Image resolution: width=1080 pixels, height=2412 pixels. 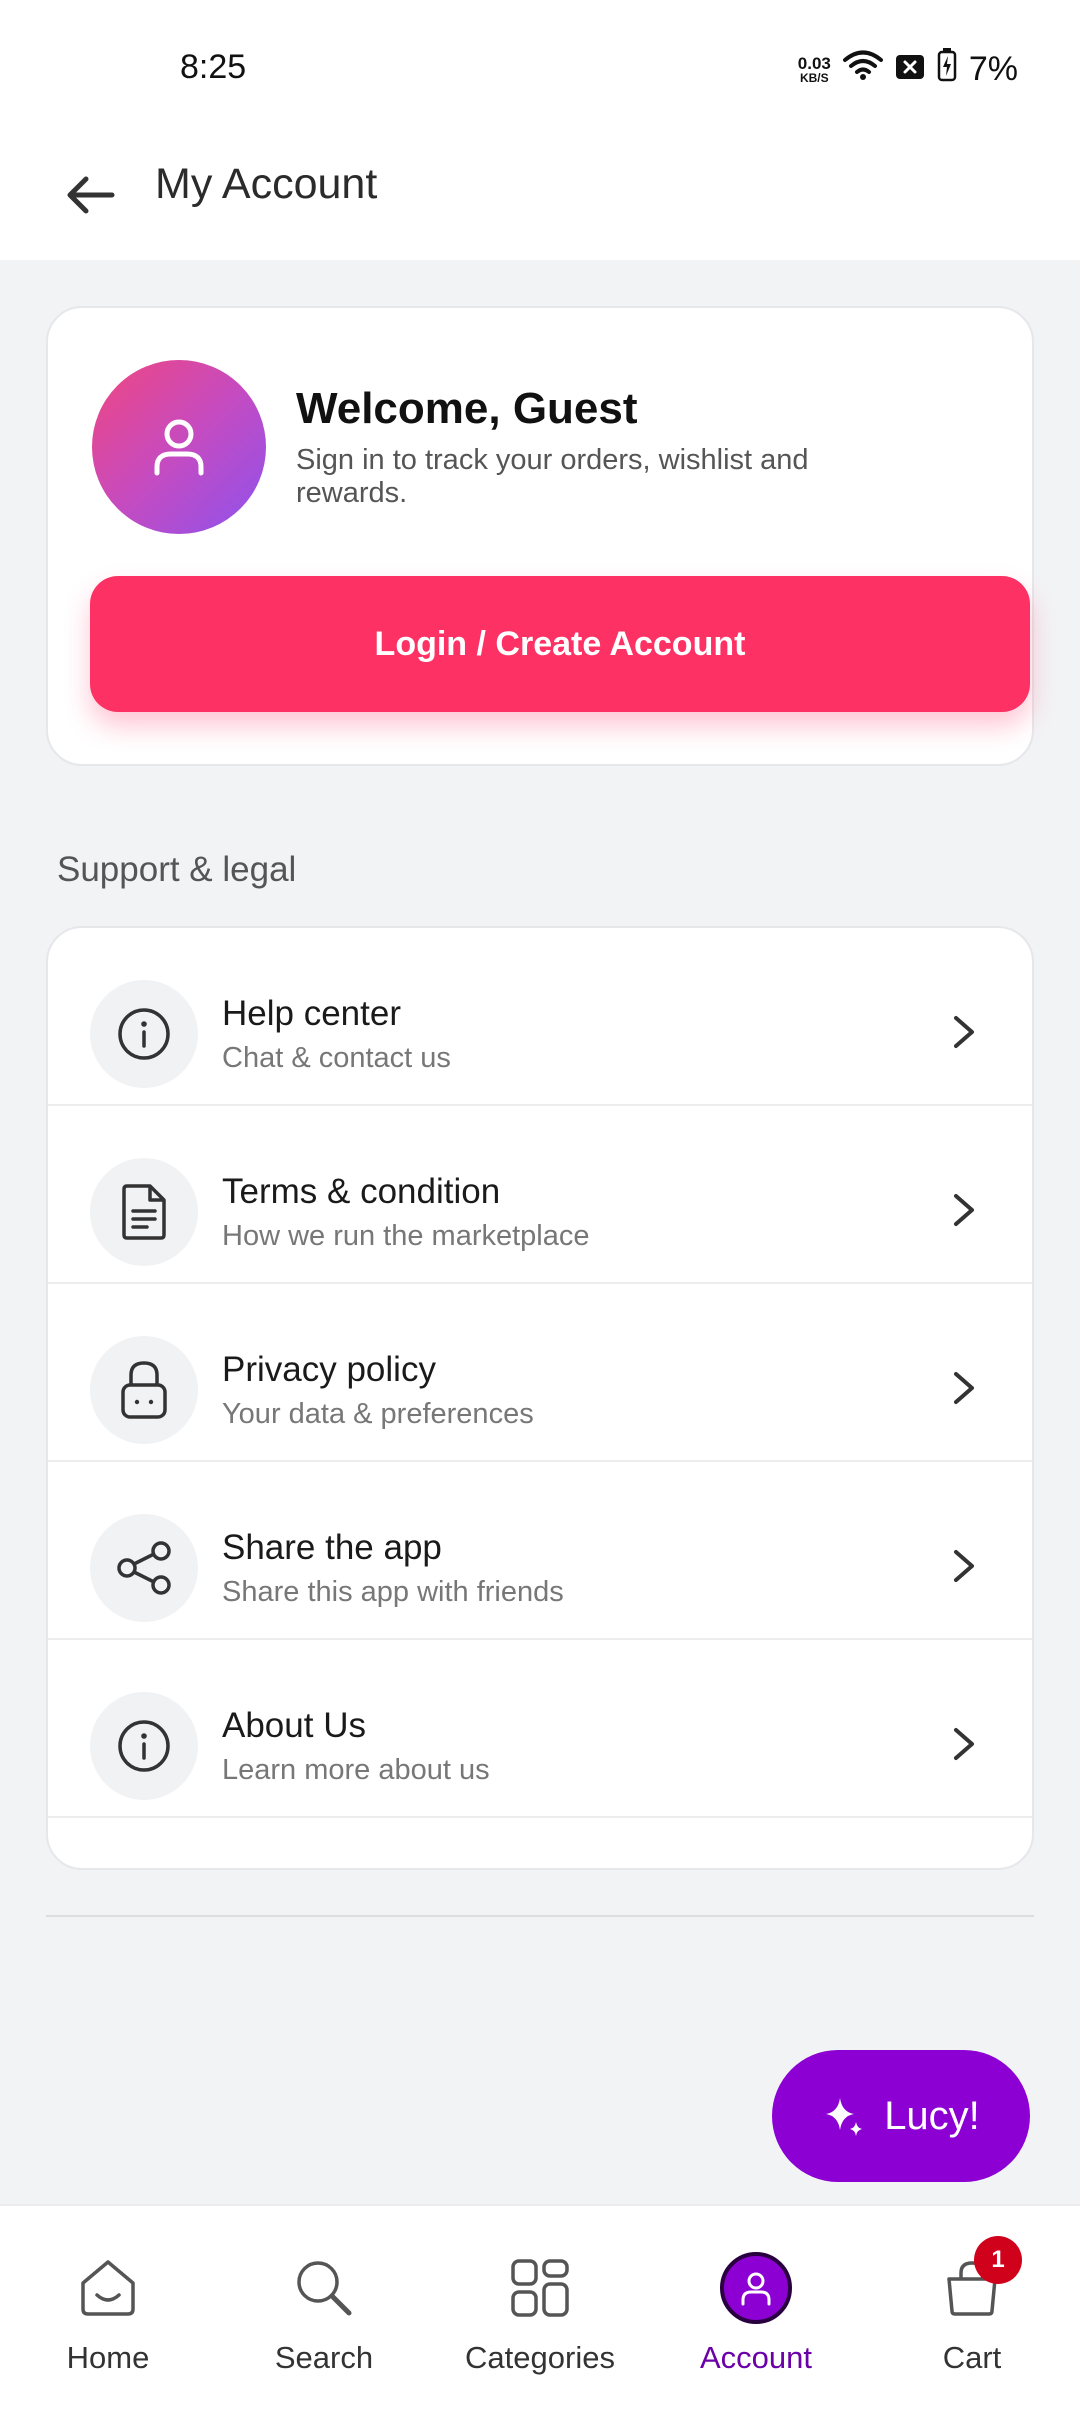 I want to click on menu-item-subtitle: Share this app with friends, so click(x=393, y=1592).